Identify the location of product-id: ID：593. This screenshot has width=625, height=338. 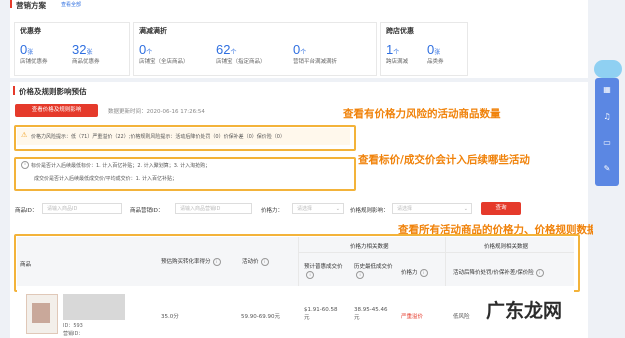
(73, 326).